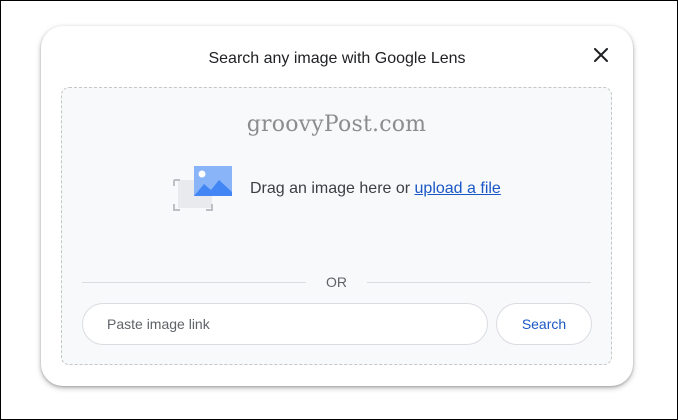  Describe the element at coordinates (202, 189) in the screenshot. I see `image-upload-icon` at that location.